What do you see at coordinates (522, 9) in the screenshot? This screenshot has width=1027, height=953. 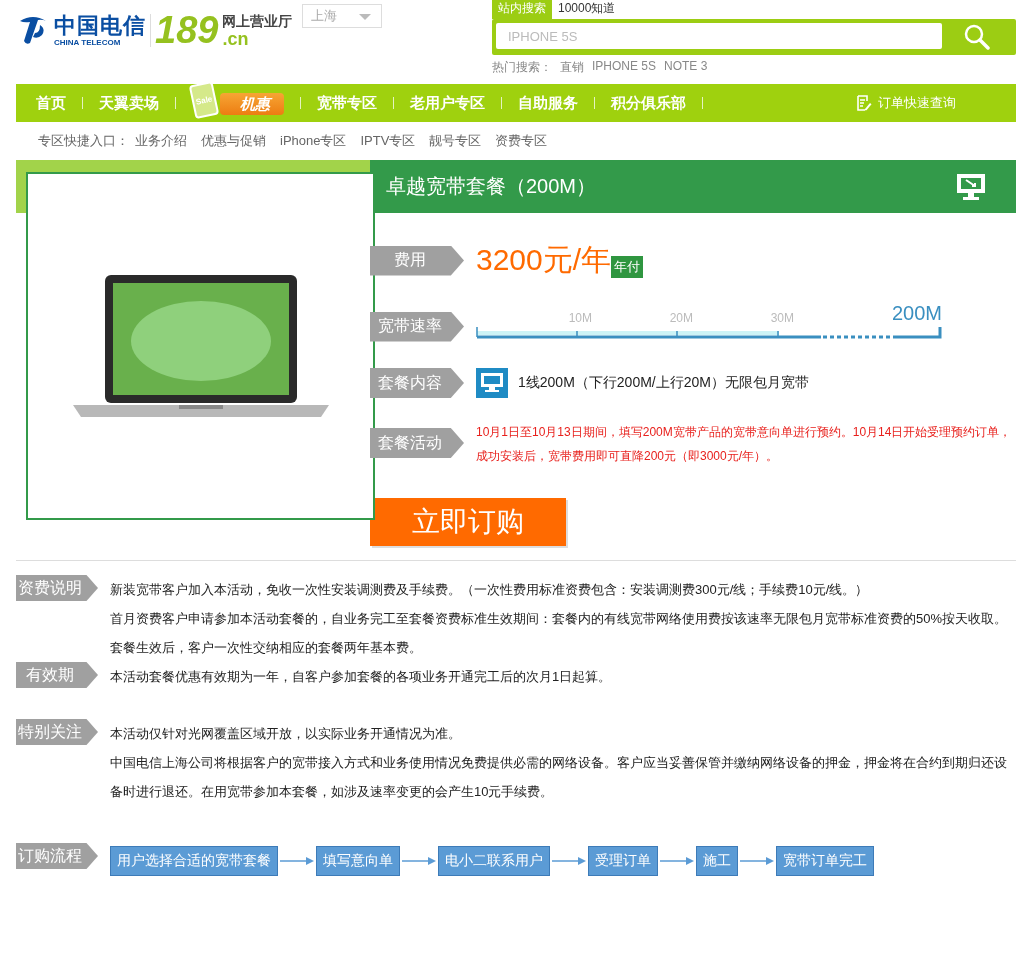 I see `search-tab: 站内搜索` at bounding box center [522, 9].